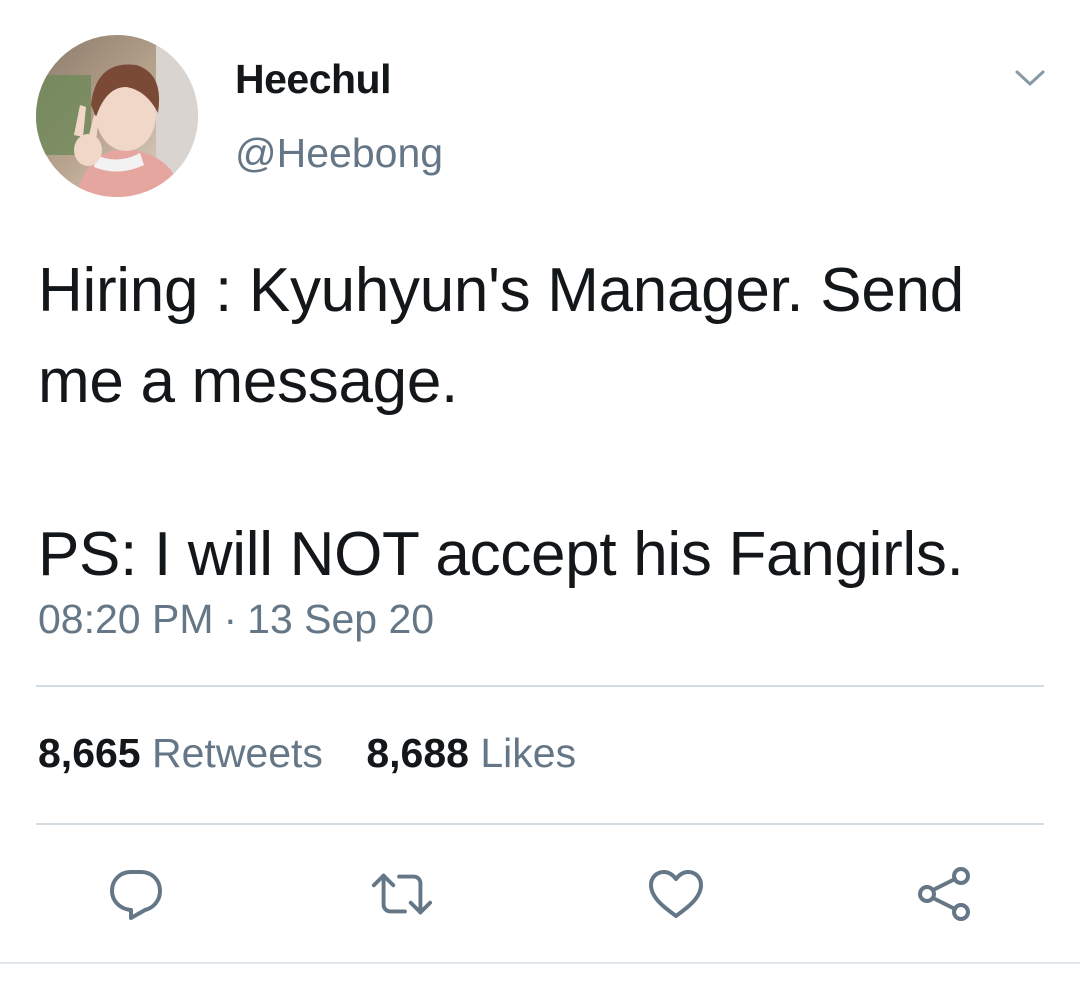  Describe the element at coordinates (501, 554) in the screenshot. I see `tweet-text-line: PS: I will NOT accept his Fangirls.` at that location.